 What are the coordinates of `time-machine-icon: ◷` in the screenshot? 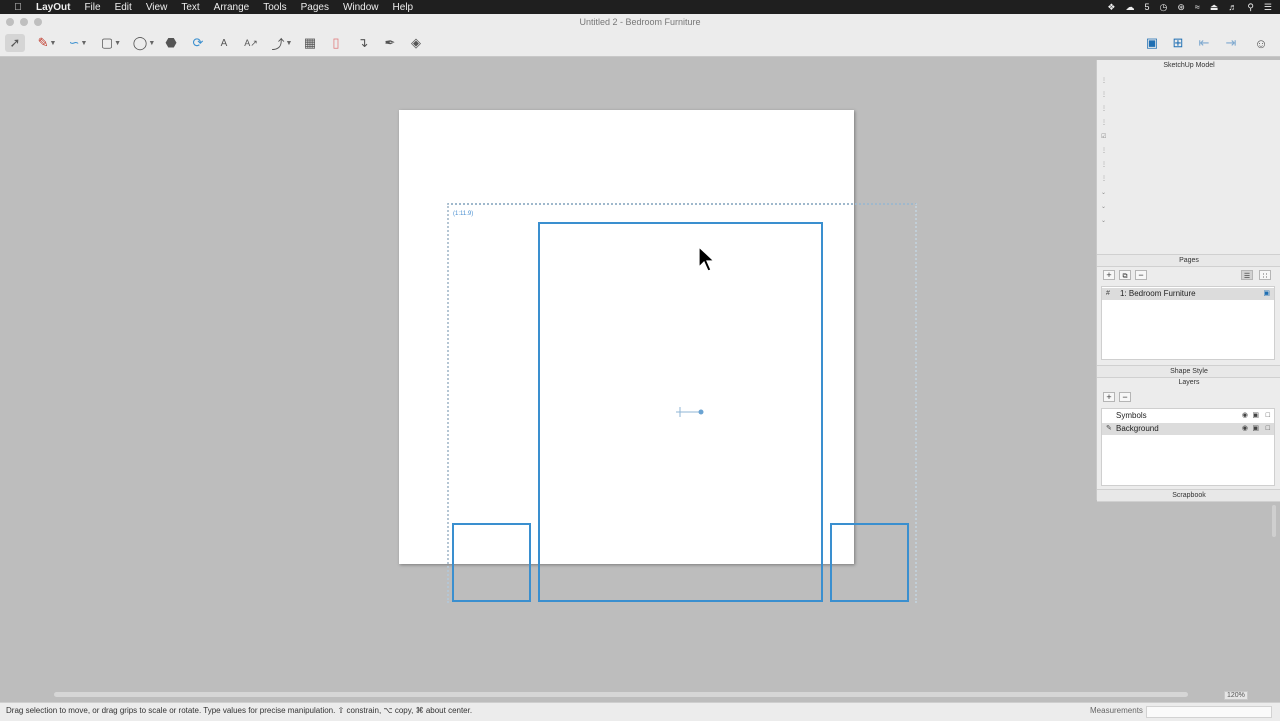 It's located at (1163, 7).